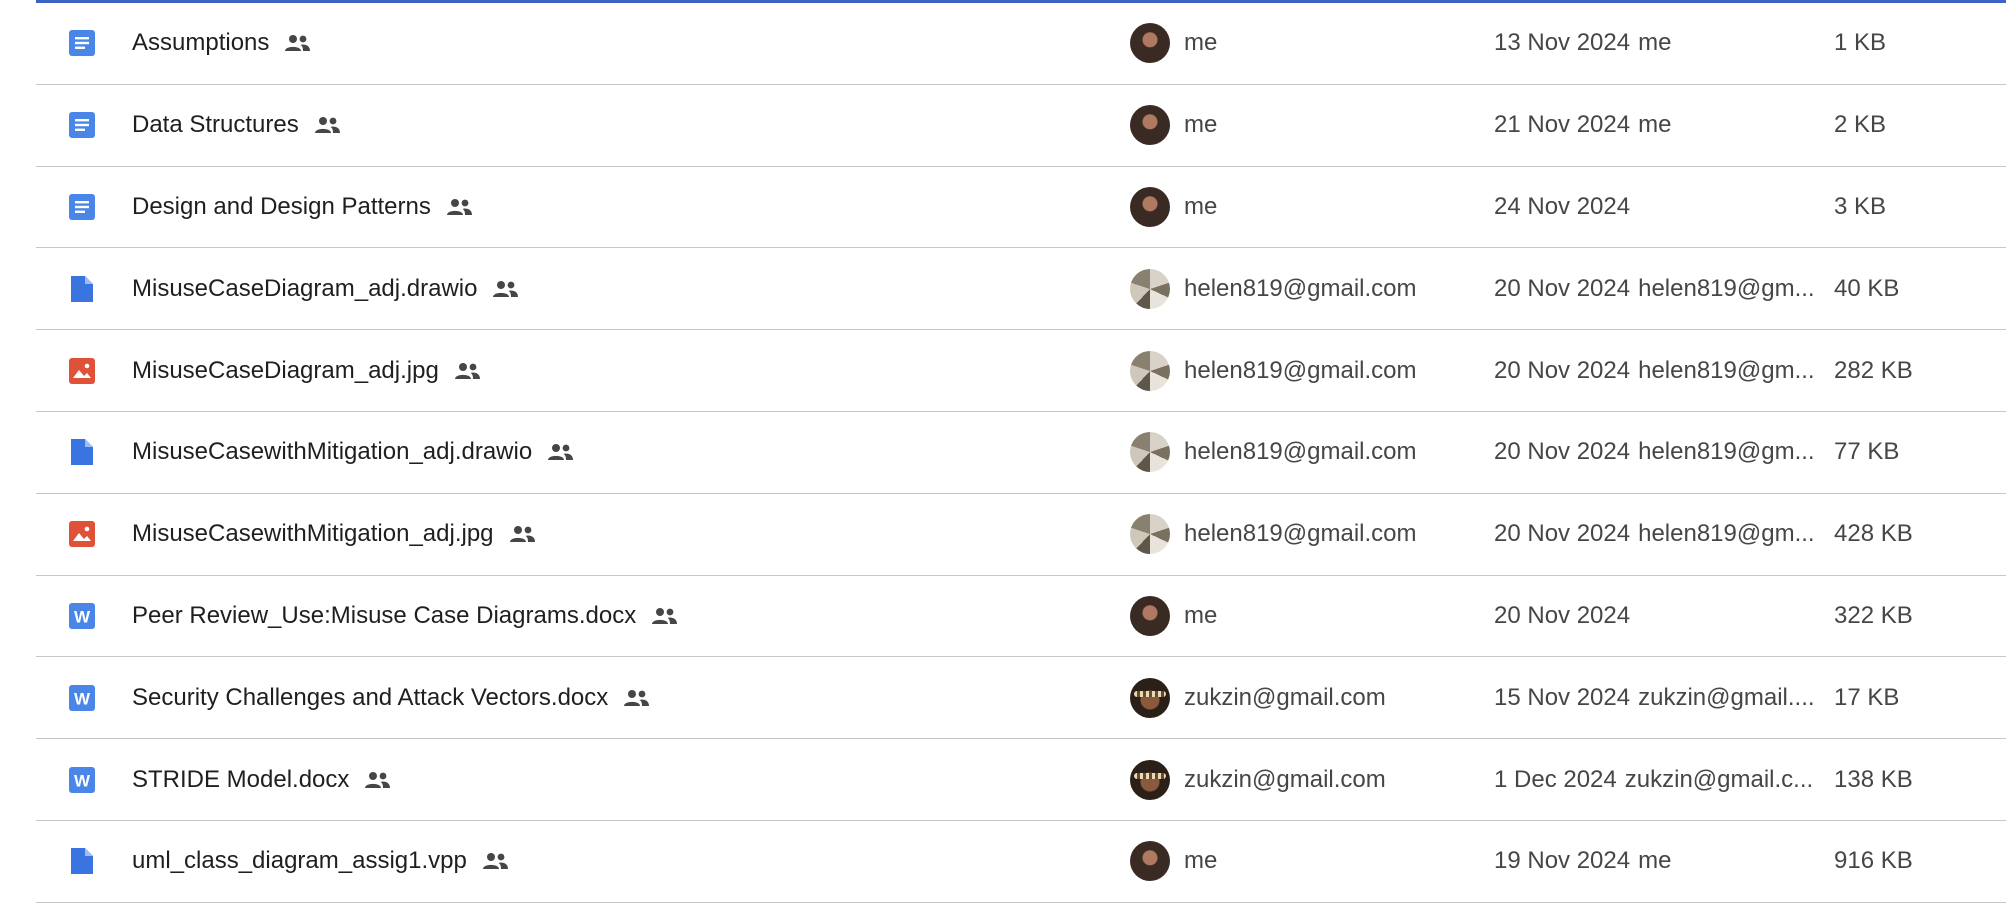  I want to click on file-name-cell: MisuseCasewithMitigation_adj.drawio, so click(632, 452).